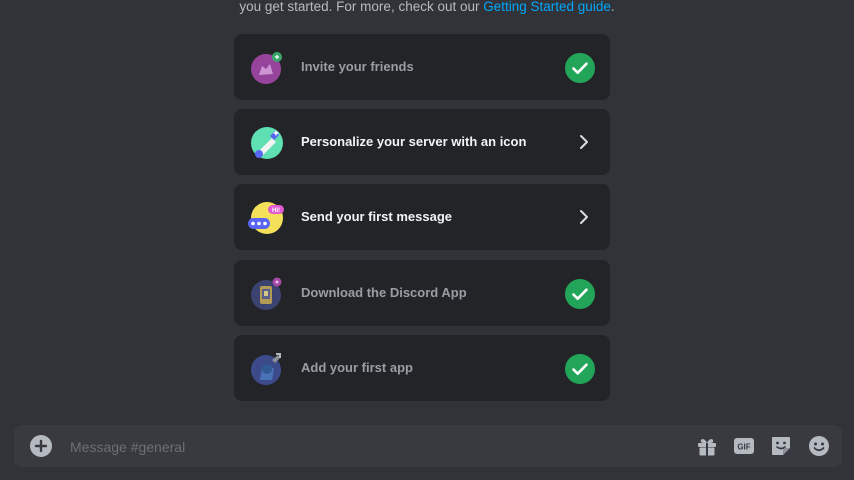  I want to click on gift-icon, so click(707, 447).